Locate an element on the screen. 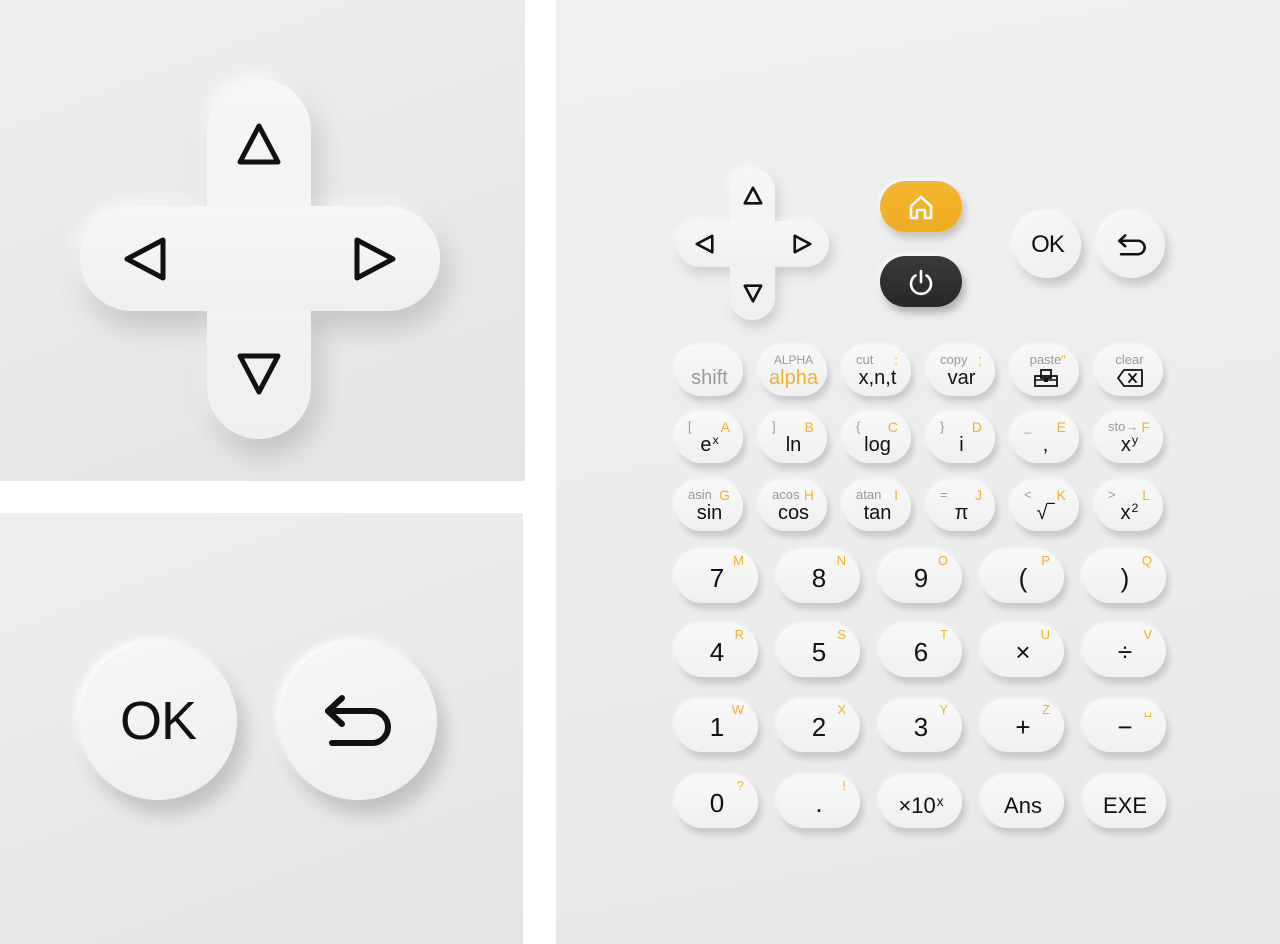  key-main-label: var is located at coordinates (961, 378).